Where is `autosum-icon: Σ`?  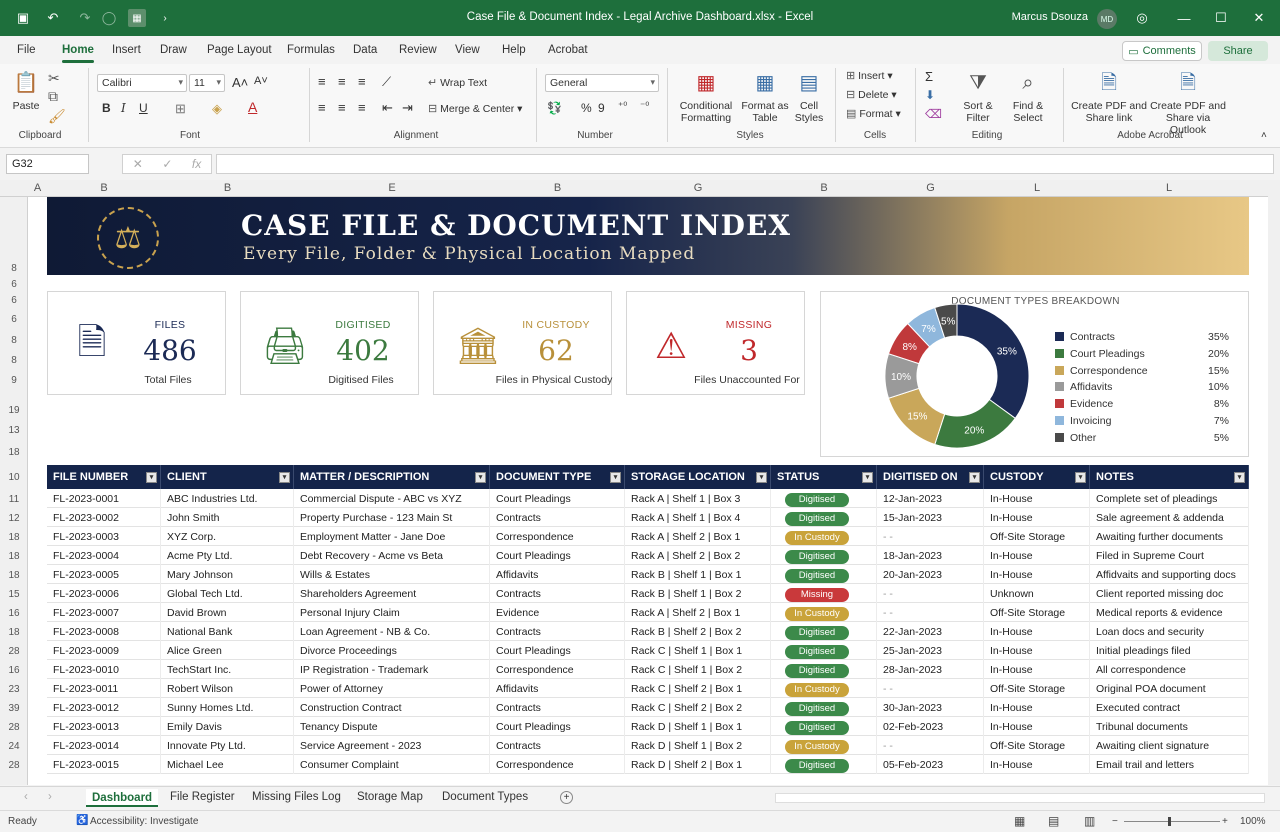
autosum-icon: Σ is located at coordinates (929, 76).